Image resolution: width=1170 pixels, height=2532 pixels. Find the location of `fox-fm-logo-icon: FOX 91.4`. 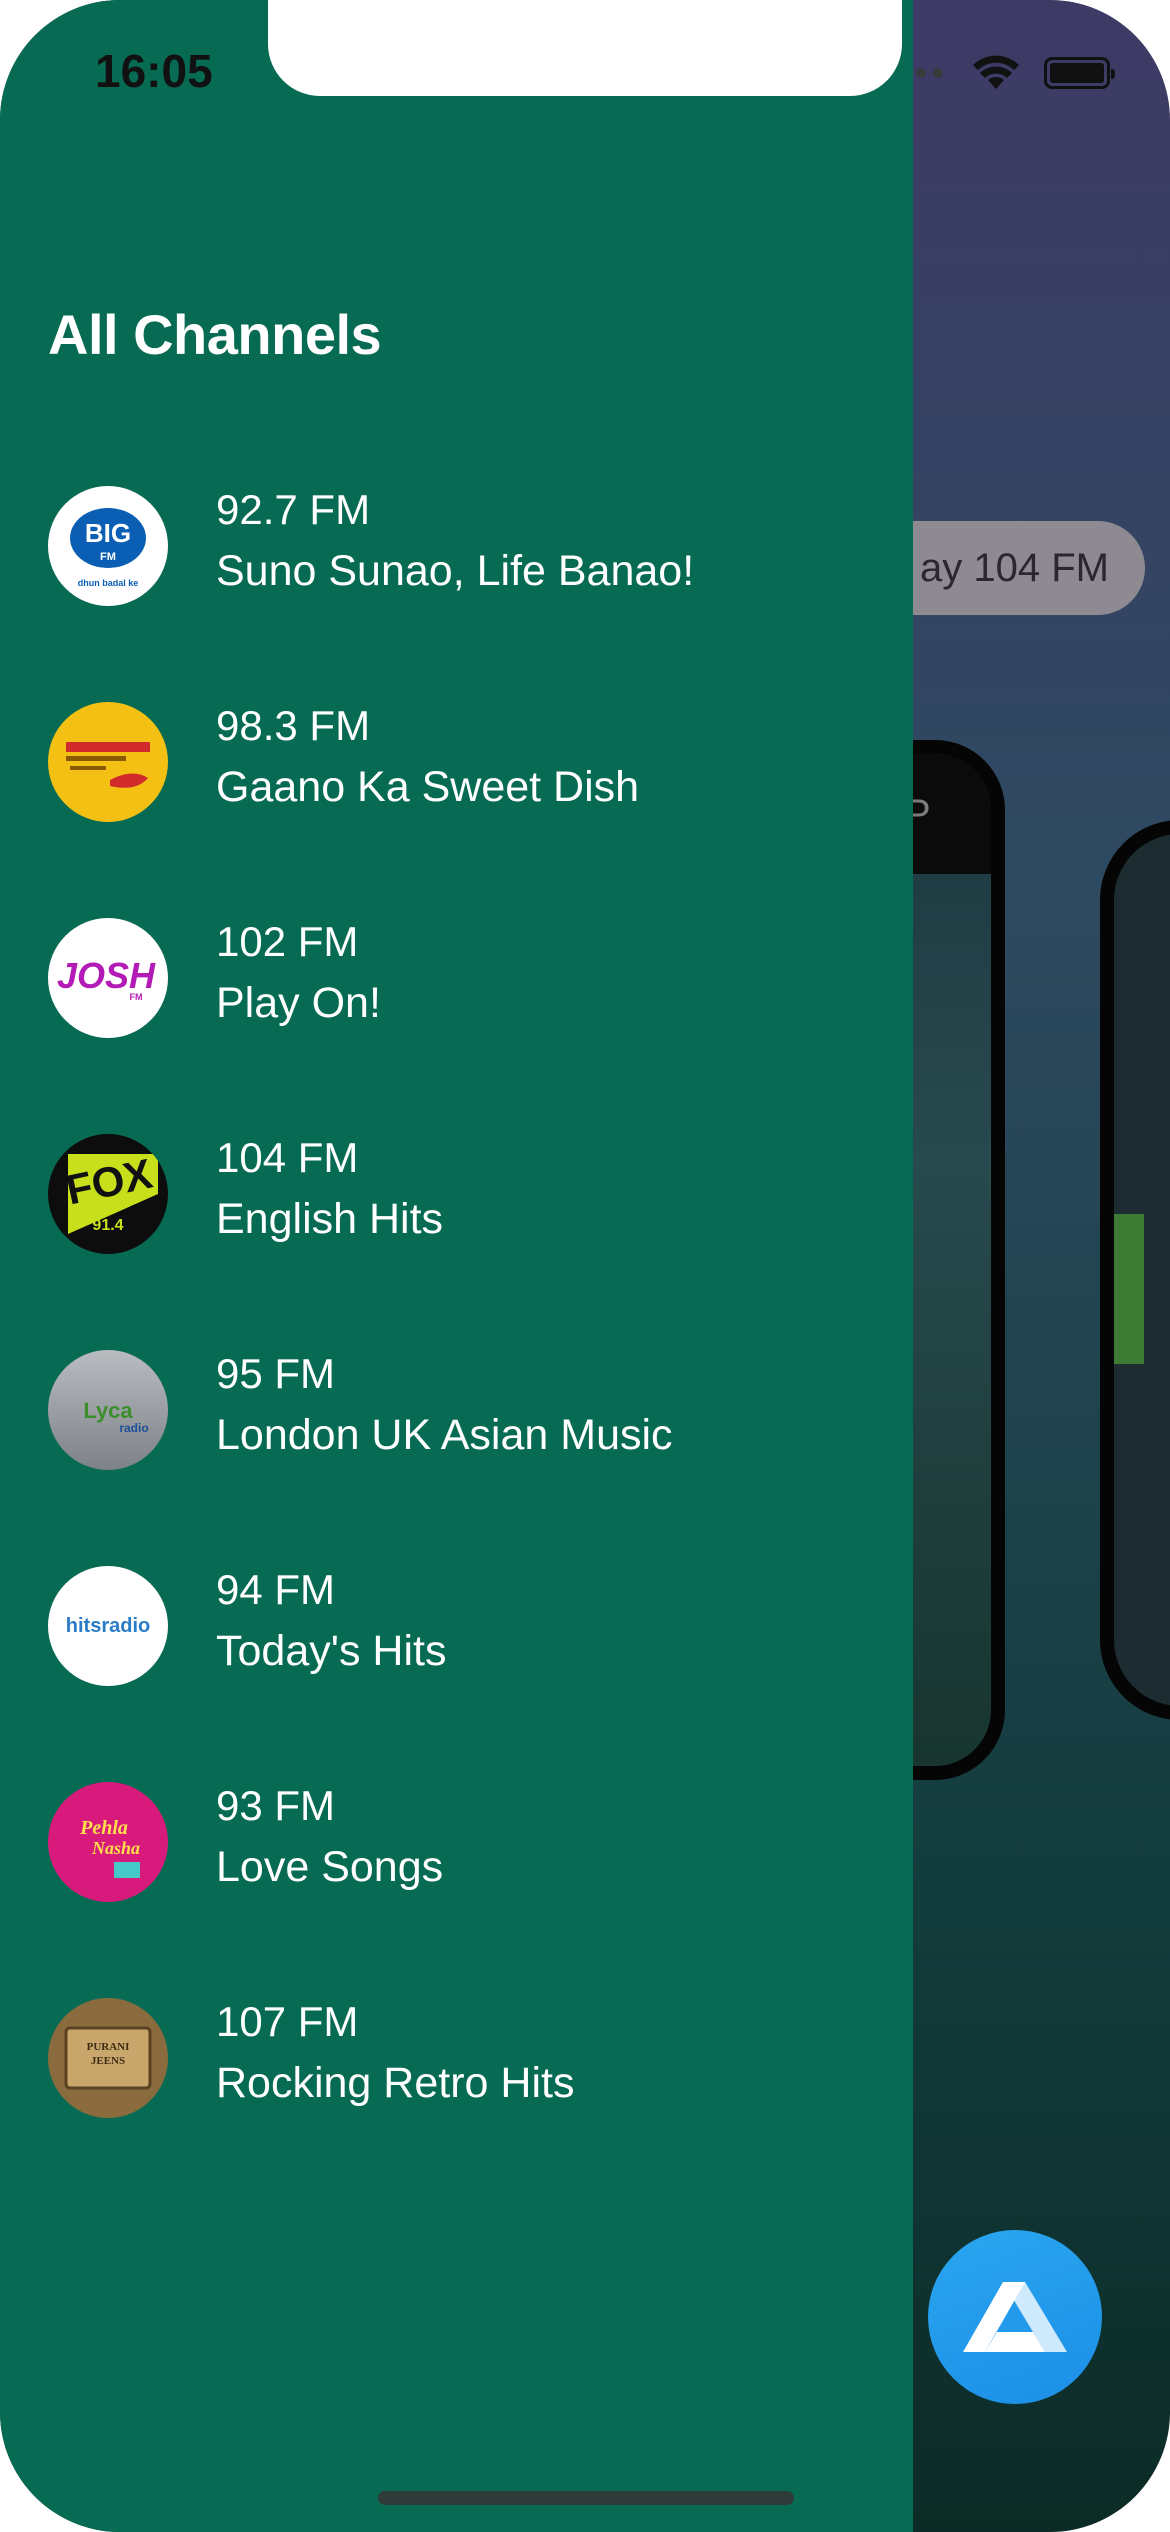

fox-fm-logo-icon: FOX 91.4 is located at coordinates (108, 1194).